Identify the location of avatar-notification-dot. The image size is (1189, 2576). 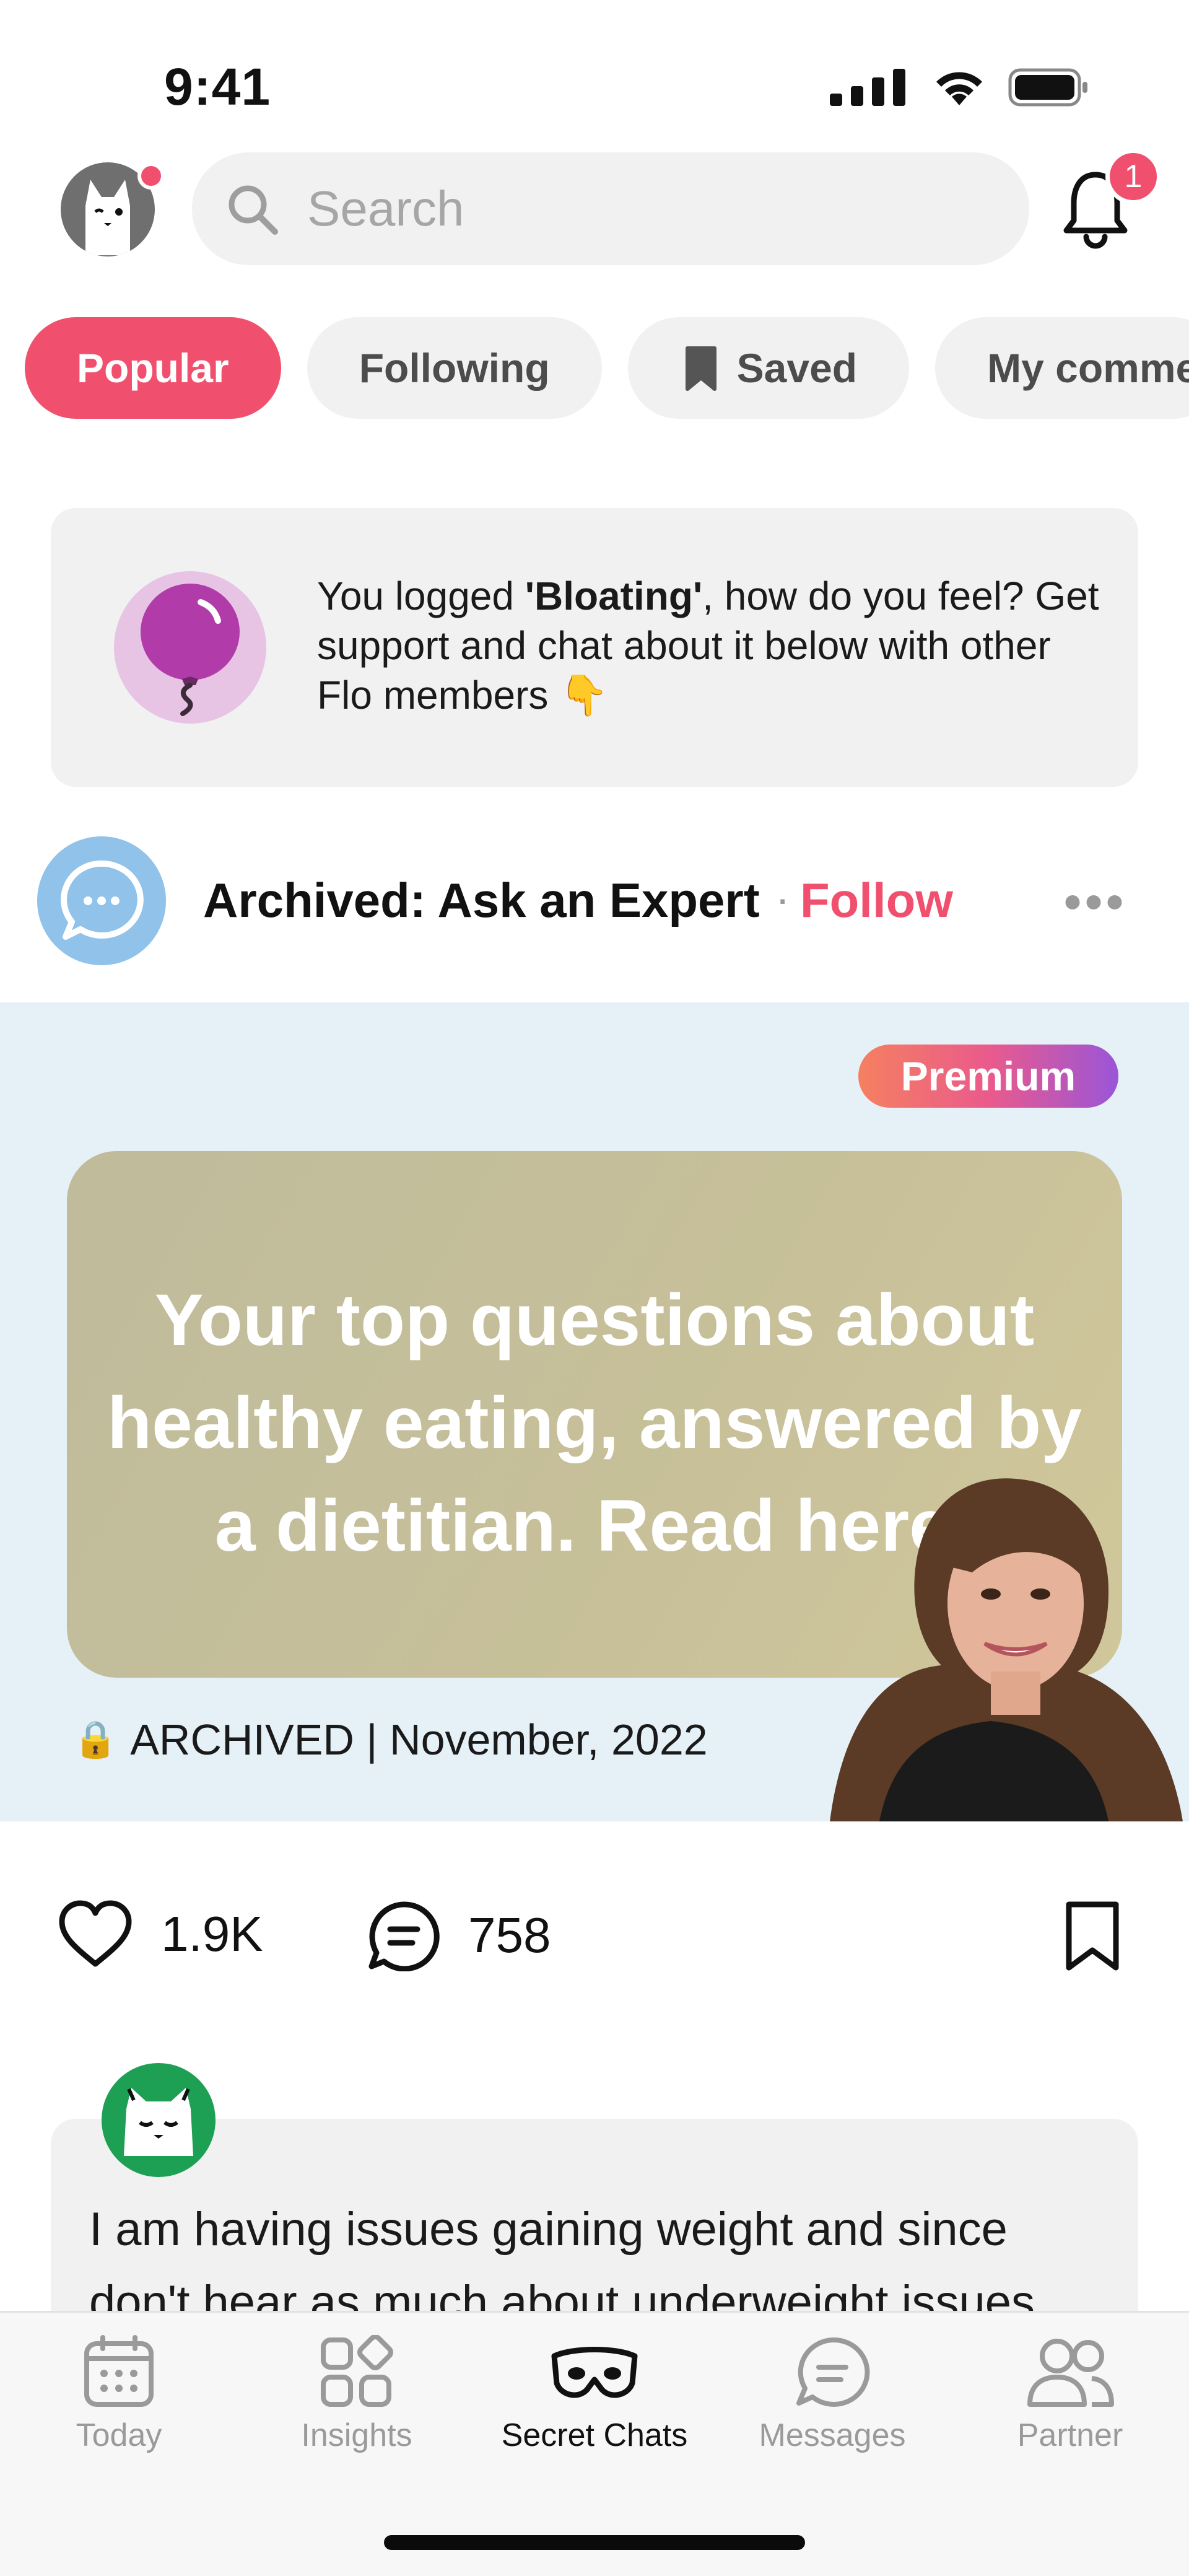
(151, 176).